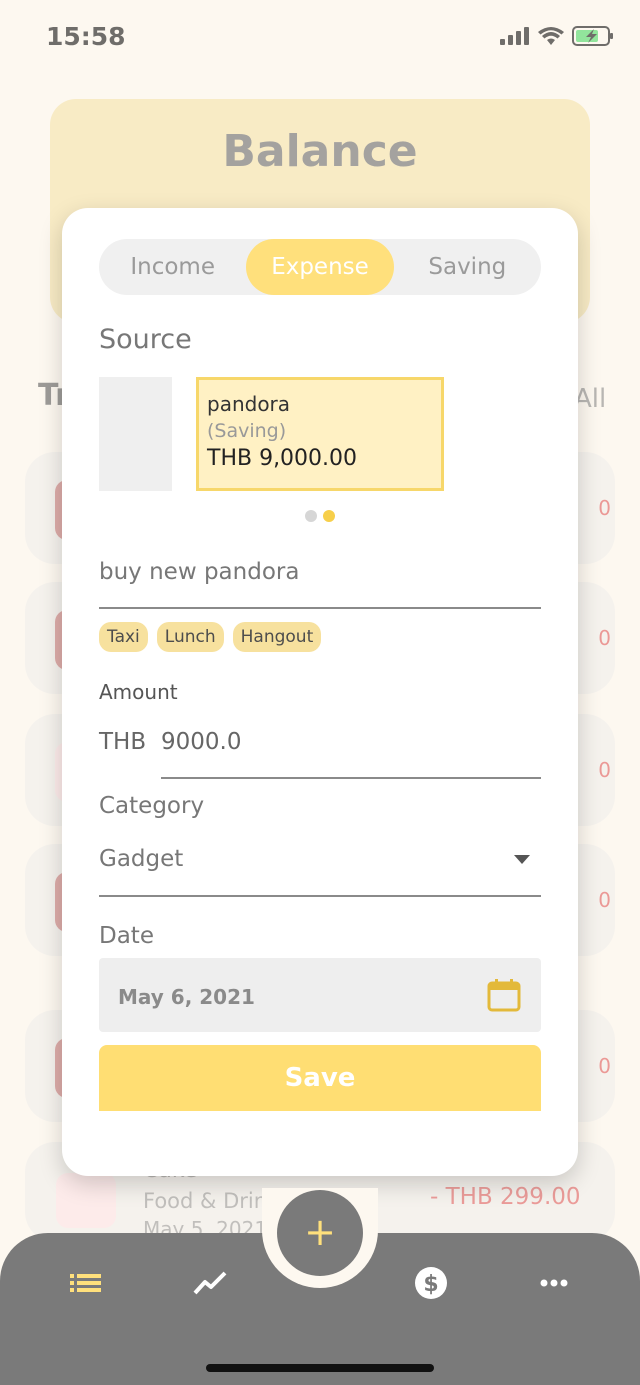 The width and height of the screenshot is (640, 1385). I want to click on home-indicator, so click(320, 1368).